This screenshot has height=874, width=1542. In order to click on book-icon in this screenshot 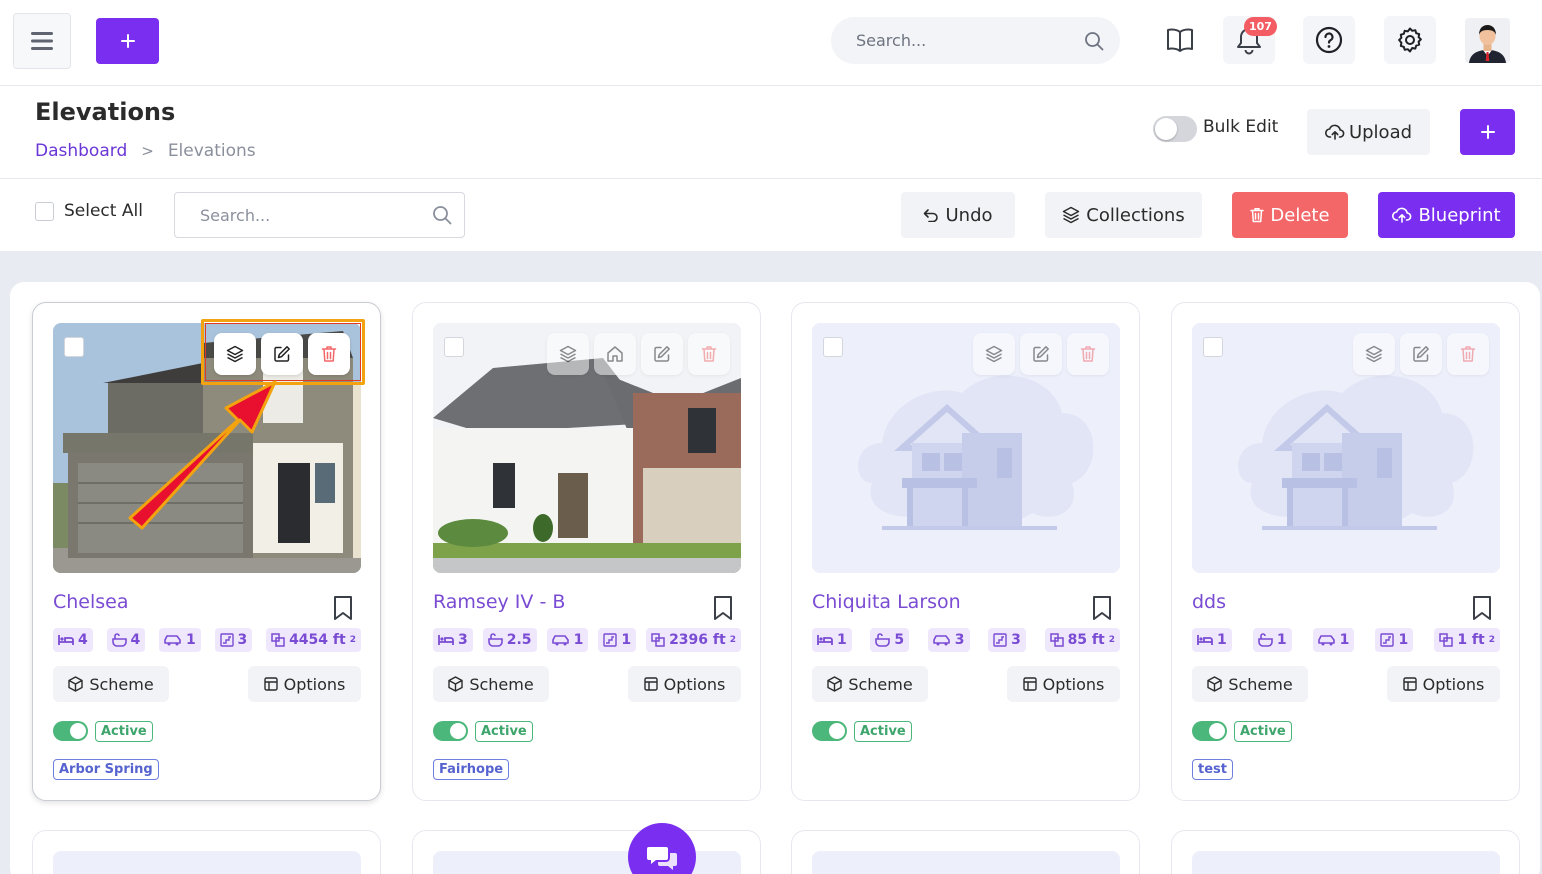, I will do `click(1180, 40)`.